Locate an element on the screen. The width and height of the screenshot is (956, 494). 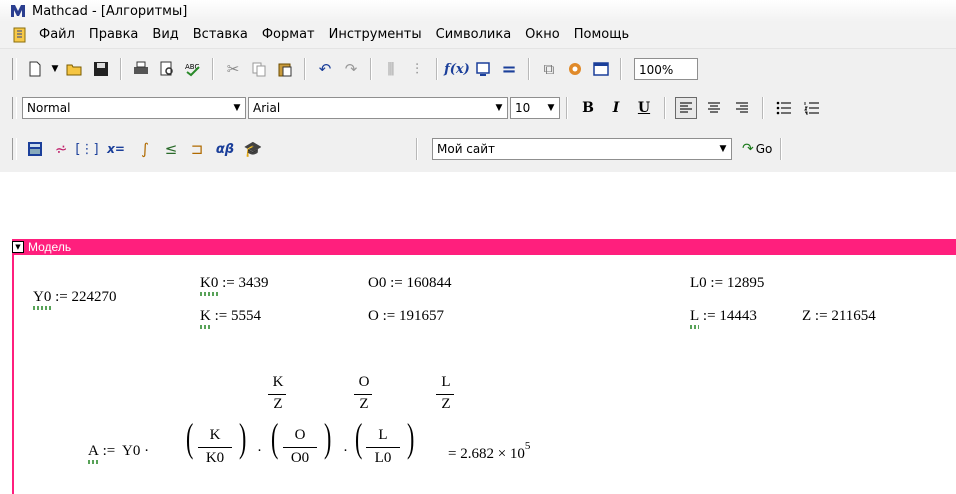
matrix-toolbar-icon: [⋮] is located at coordinates (86, 149).